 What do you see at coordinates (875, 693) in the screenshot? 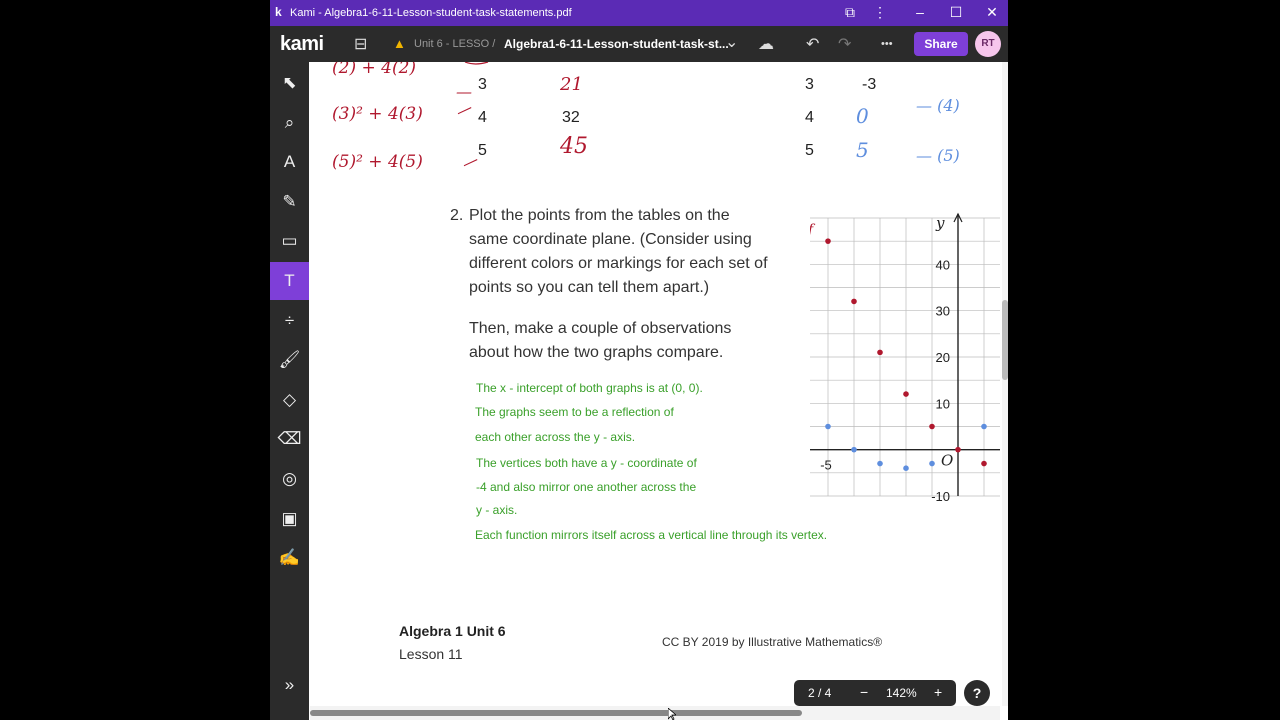
I see `page-zoom-bar: 2 / 4 − 142% +` at bounding box center [875, 693].